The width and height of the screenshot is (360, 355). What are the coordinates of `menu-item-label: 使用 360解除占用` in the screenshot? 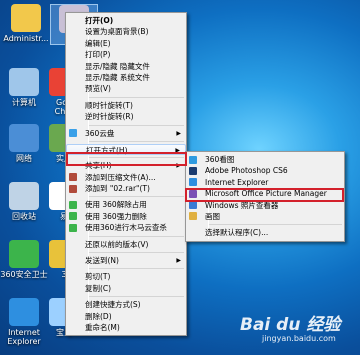 It's located at (116, 205).